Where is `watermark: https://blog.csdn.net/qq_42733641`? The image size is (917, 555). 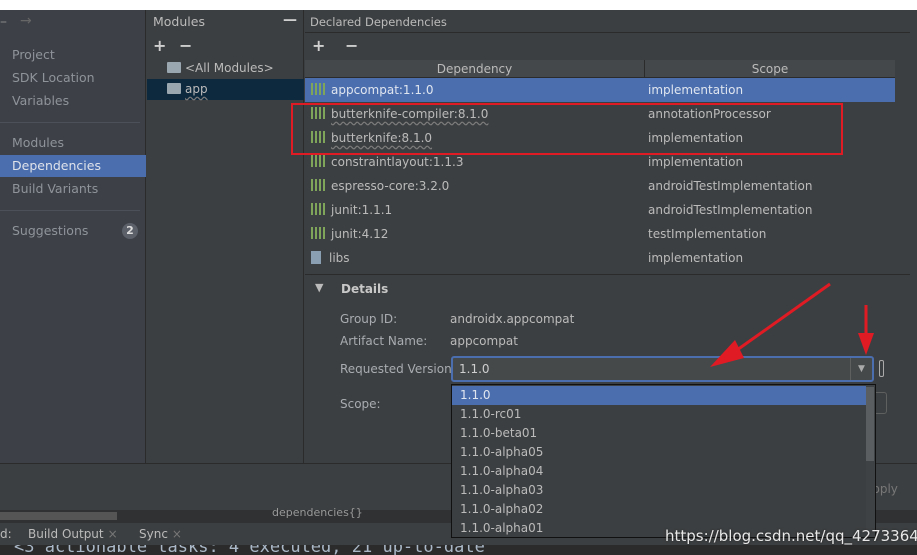 watermark: https://blog.csdn.net/qq_42733641 is located at coordinates (791, 536).